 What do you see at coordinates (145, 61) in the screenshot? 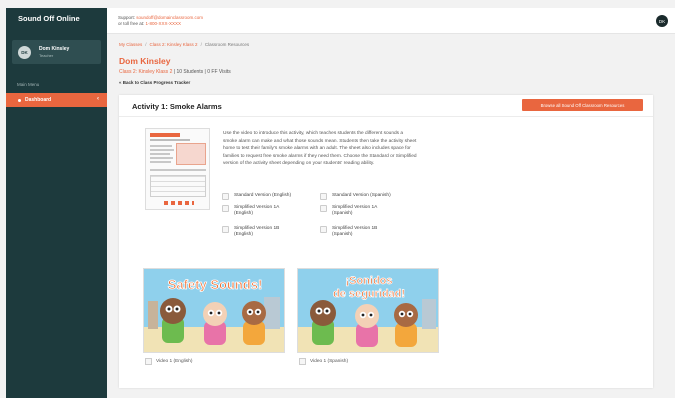
I see `page-title: Dom Kinsley` at bounding box center [145, 61].